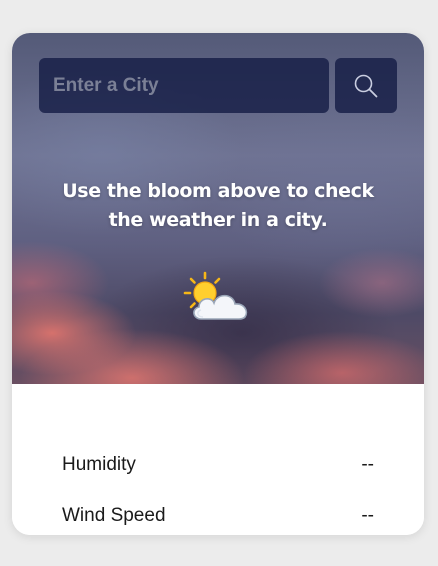 The height and width of the screenshot is (566, 438). What do you see at coordinates (218, 469) in the screenshot?
I see `humidity-row: Humidity --` at bounding box center [218, 469].